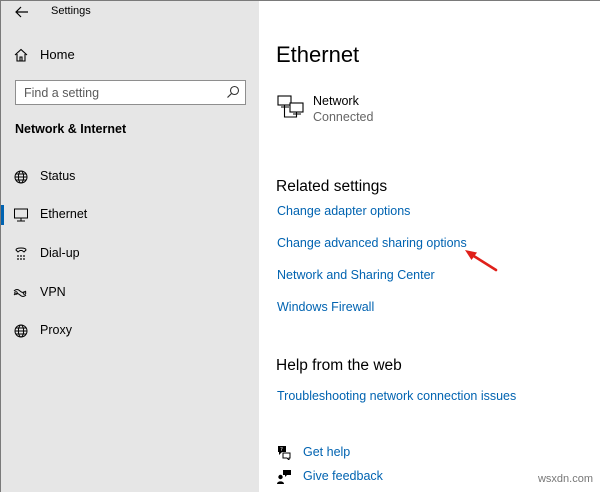 The width and height of the screenshot is (600, 492). Describe the element at coordinates (284, 453) in the screenshot. I see `get-help-icon: ?` at that location.